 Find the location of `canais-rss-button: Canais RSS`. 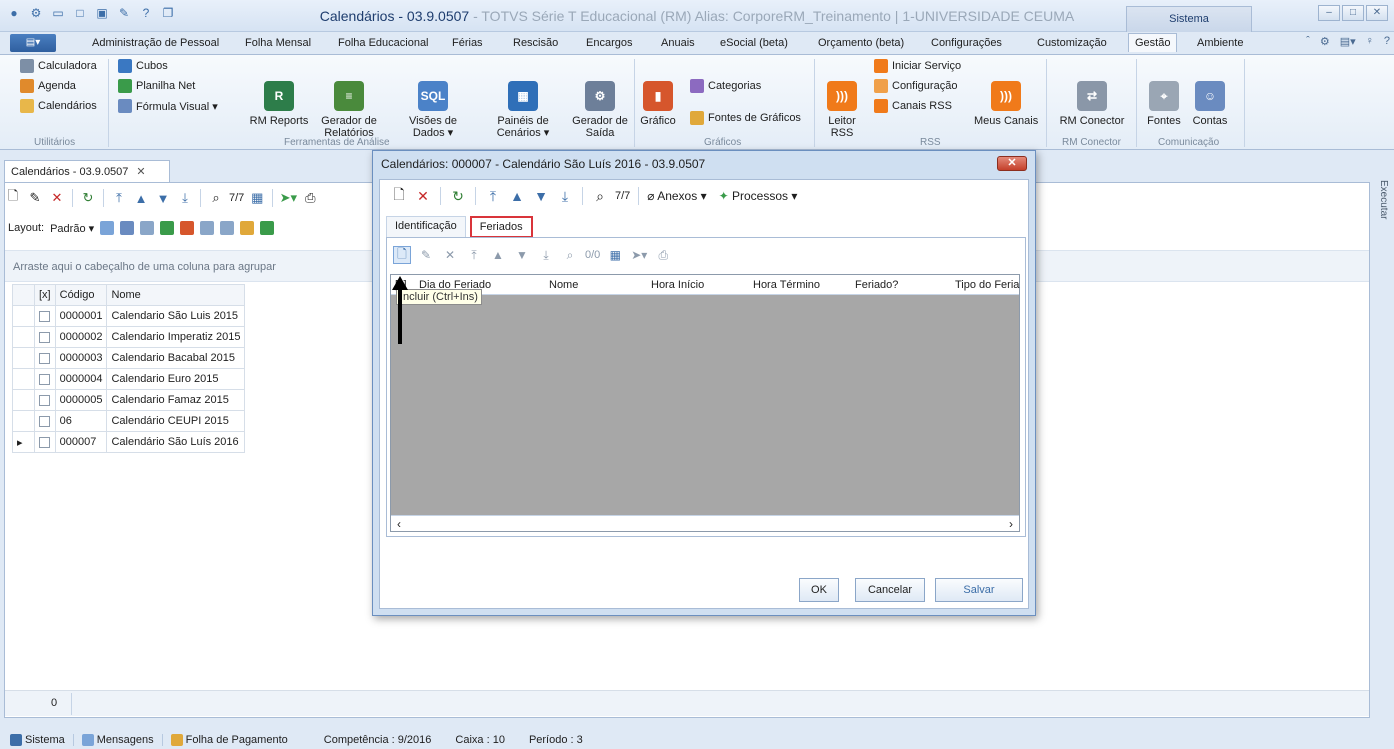

canais-rss-button: Canais RSS is located at coordinates (913, 106).